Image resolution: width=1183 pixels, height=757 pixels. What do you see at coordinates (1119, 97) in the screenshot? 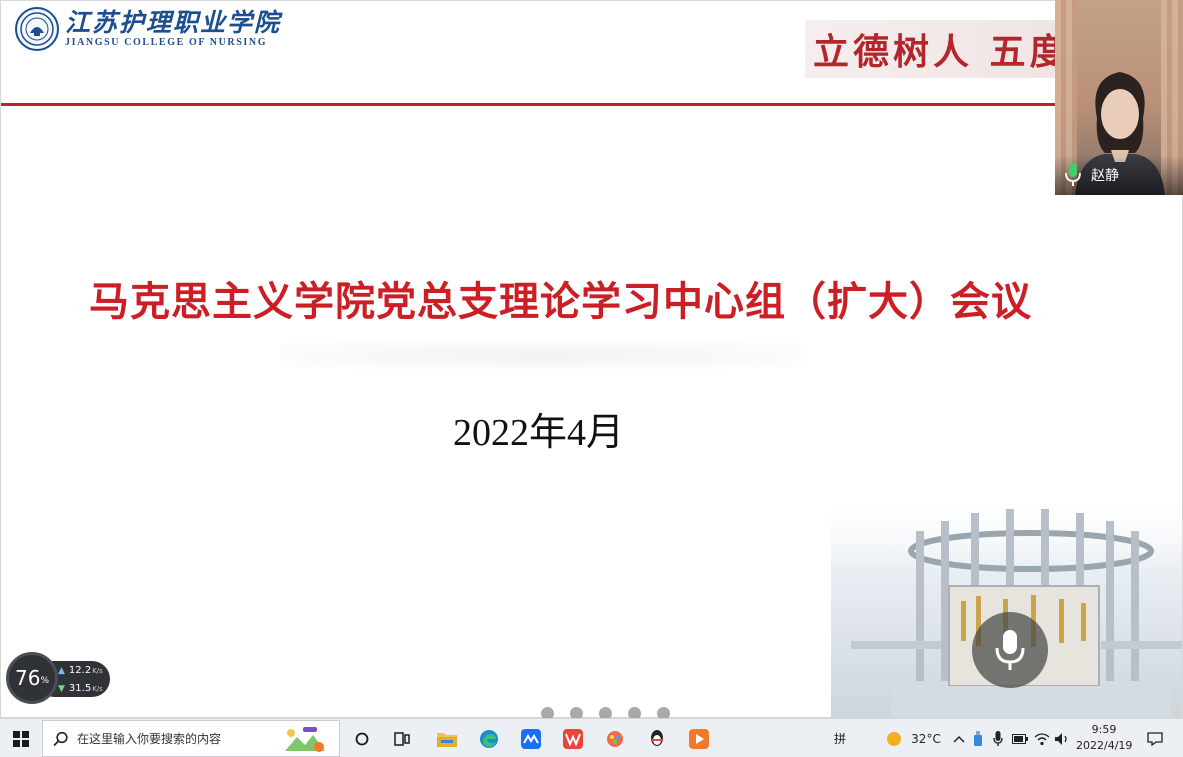
I see `participant-video: 赵静` at bounding box center [1119, 97].